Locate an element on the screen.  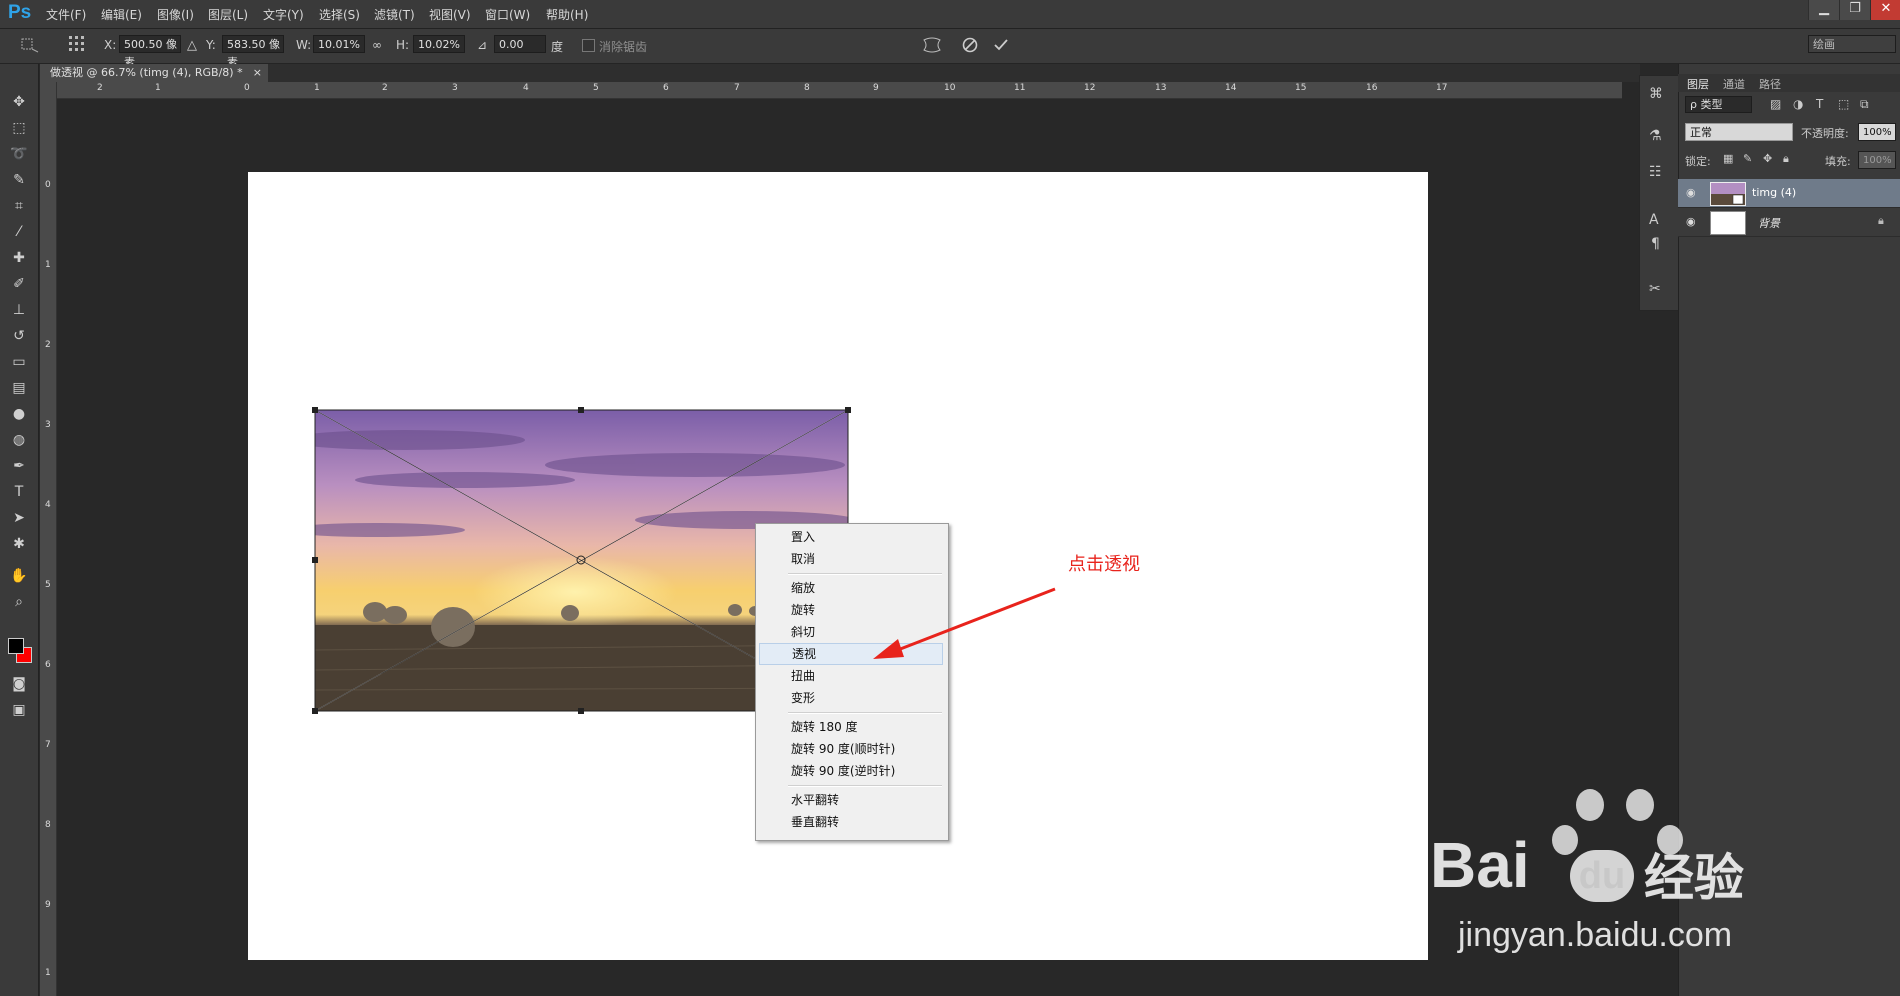
menu-image: 图像(I) is located at coordinates (175, 14).